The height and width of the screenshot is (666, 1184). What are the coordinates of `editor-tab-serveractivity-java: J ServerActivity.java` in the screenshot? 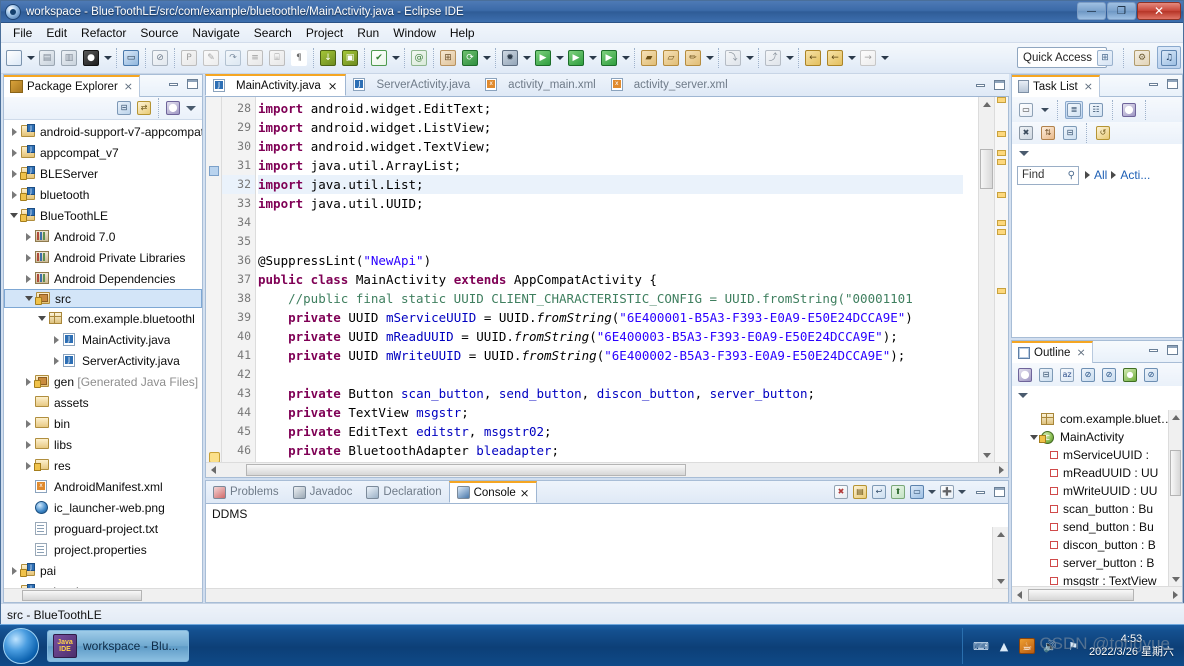 It's located at (412, 85).